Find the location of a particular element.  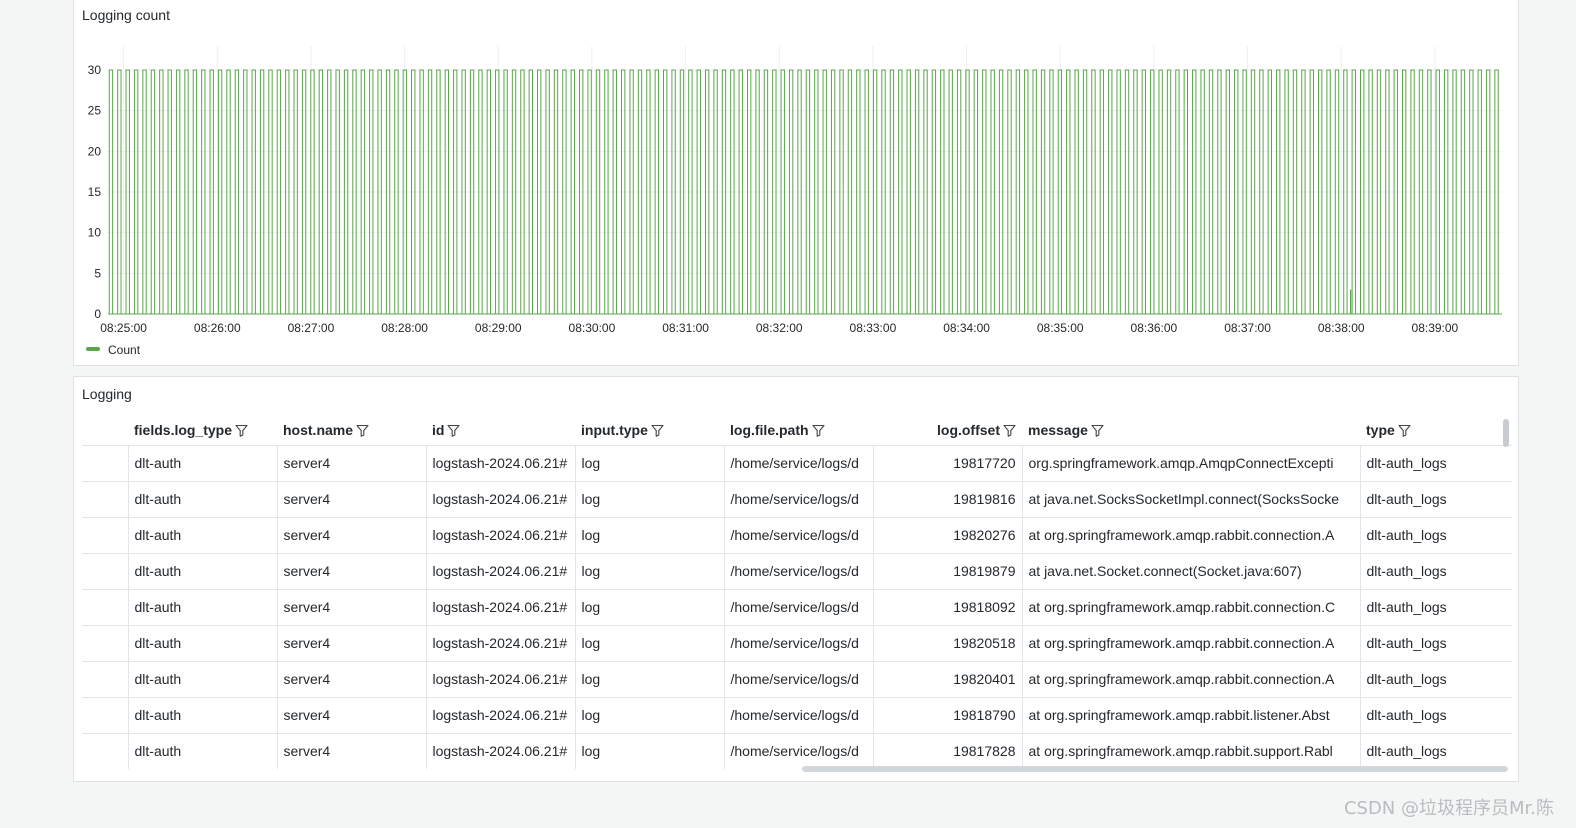

cell-log-offset: 19820276 is located at coordinates (947, 535).